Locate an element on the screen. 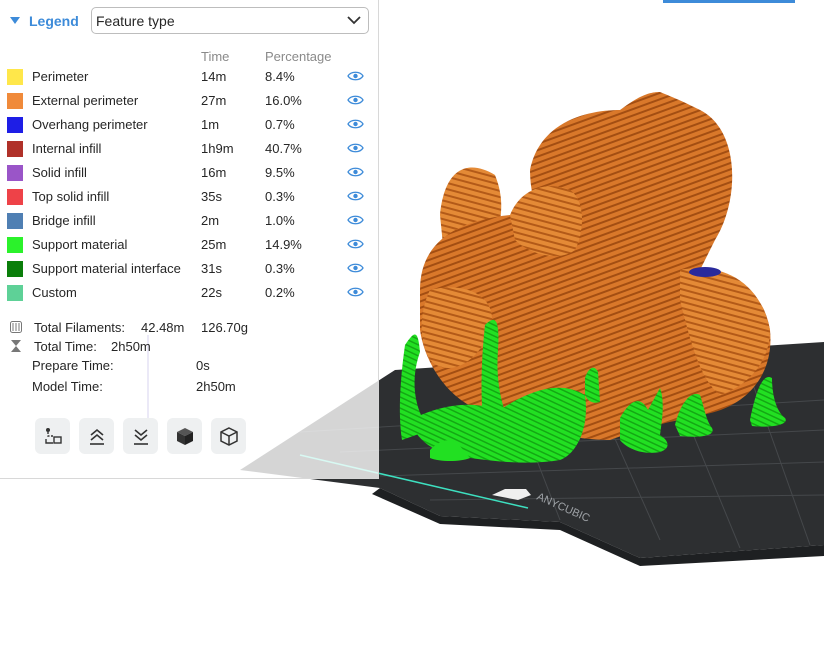 This screenshot has height=646, width=824. feature-row: Support material 25m 14.9% is located at coordinates (189, 246).